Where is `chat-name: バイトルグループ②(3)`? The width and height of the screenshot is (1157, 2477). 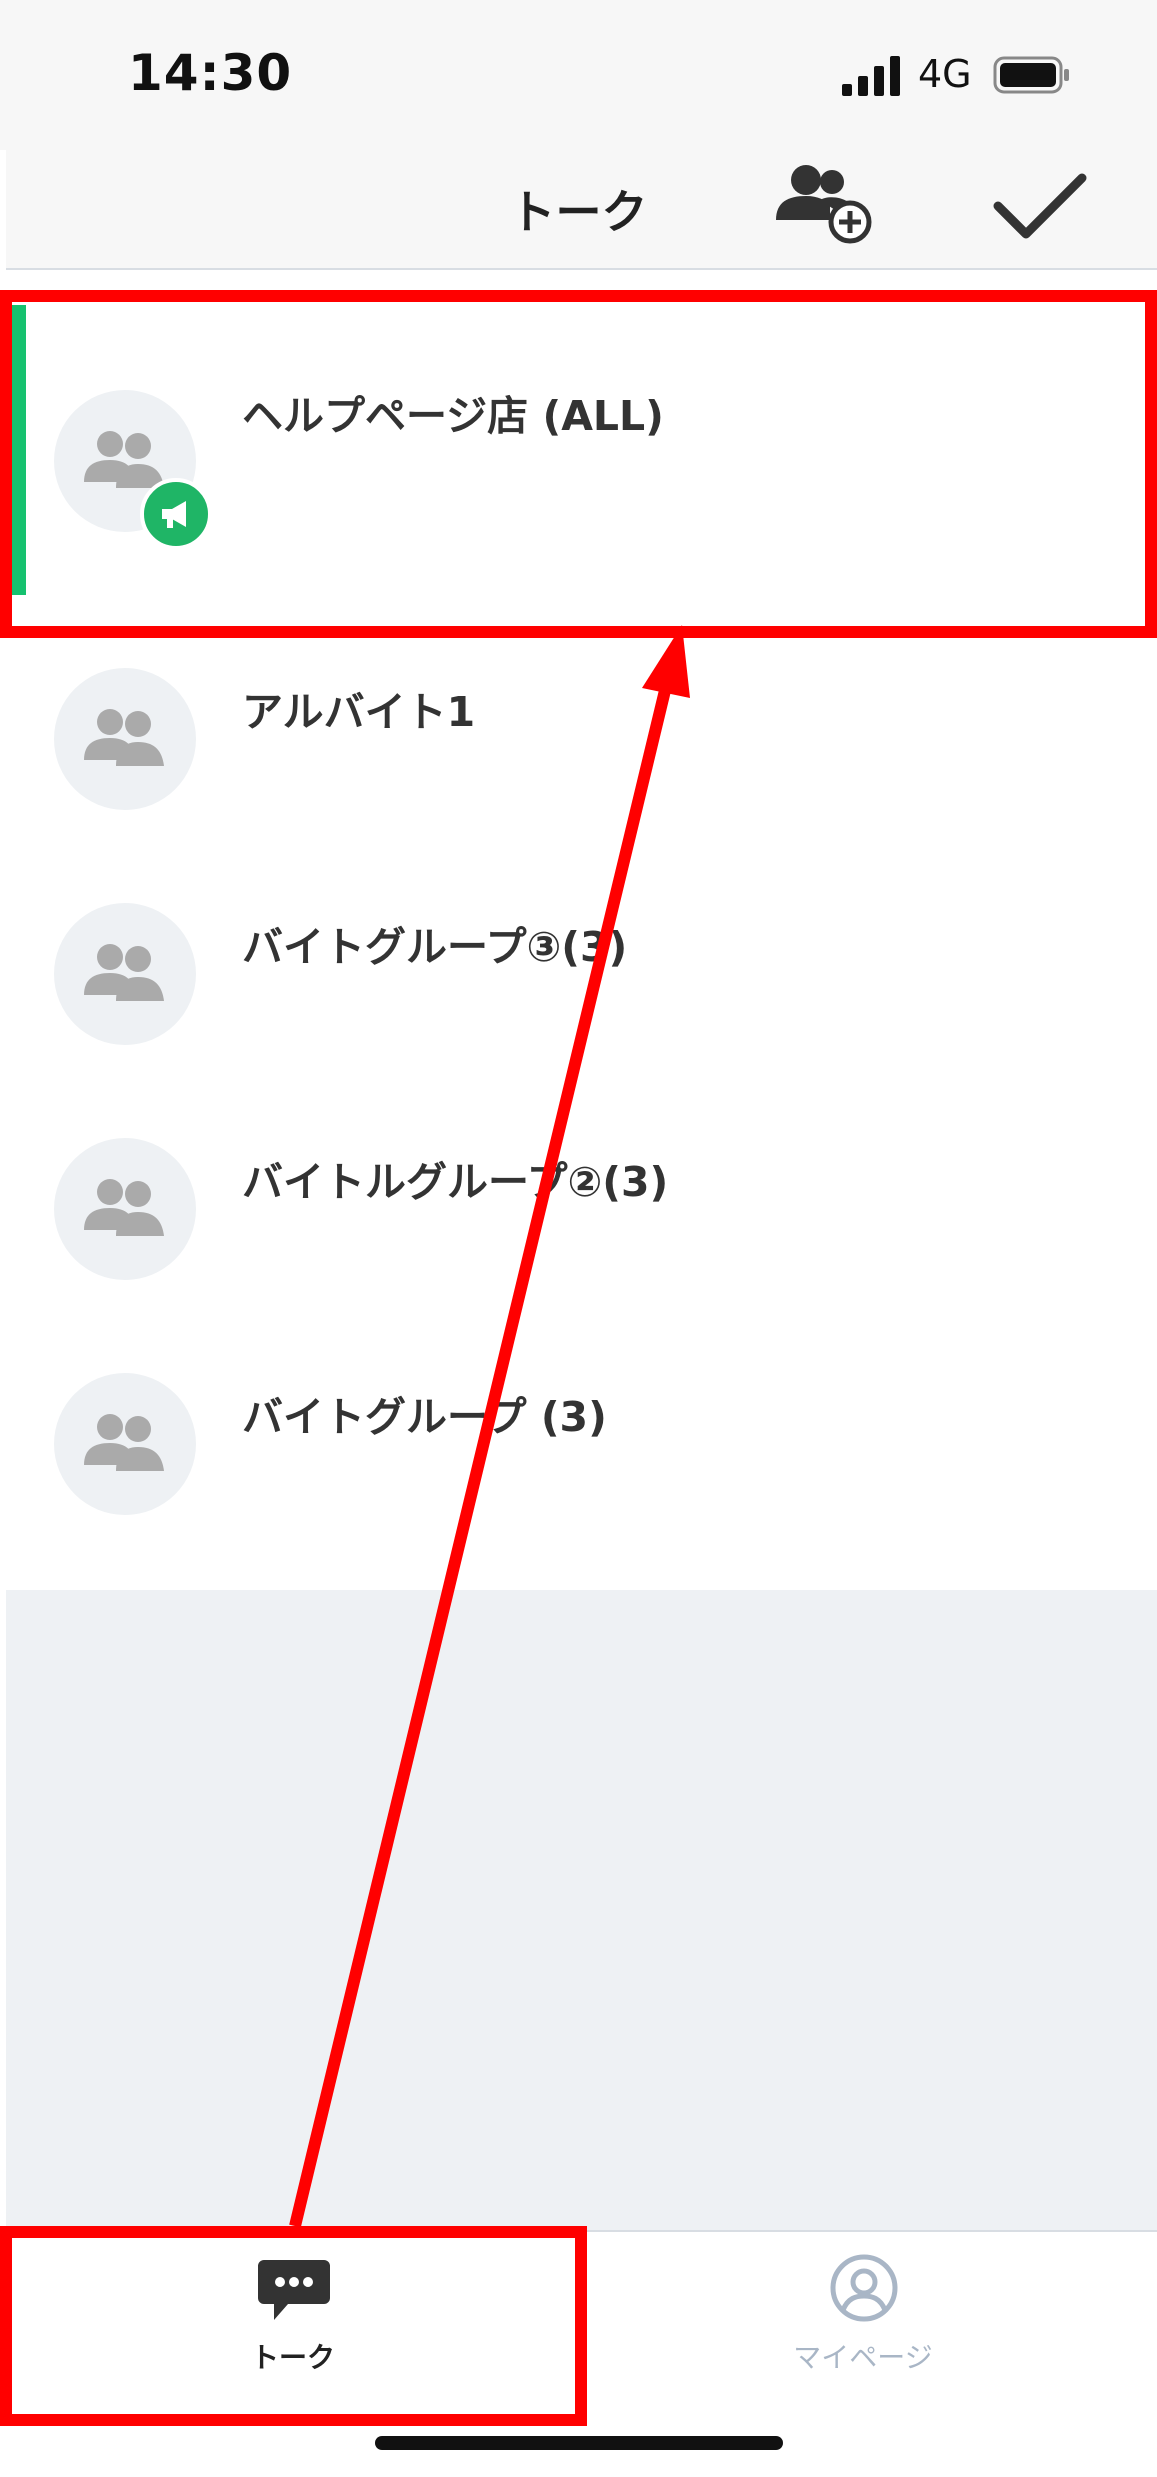
chat-name: バイトルグループ②(3) is located at coordinates (455, 1182).